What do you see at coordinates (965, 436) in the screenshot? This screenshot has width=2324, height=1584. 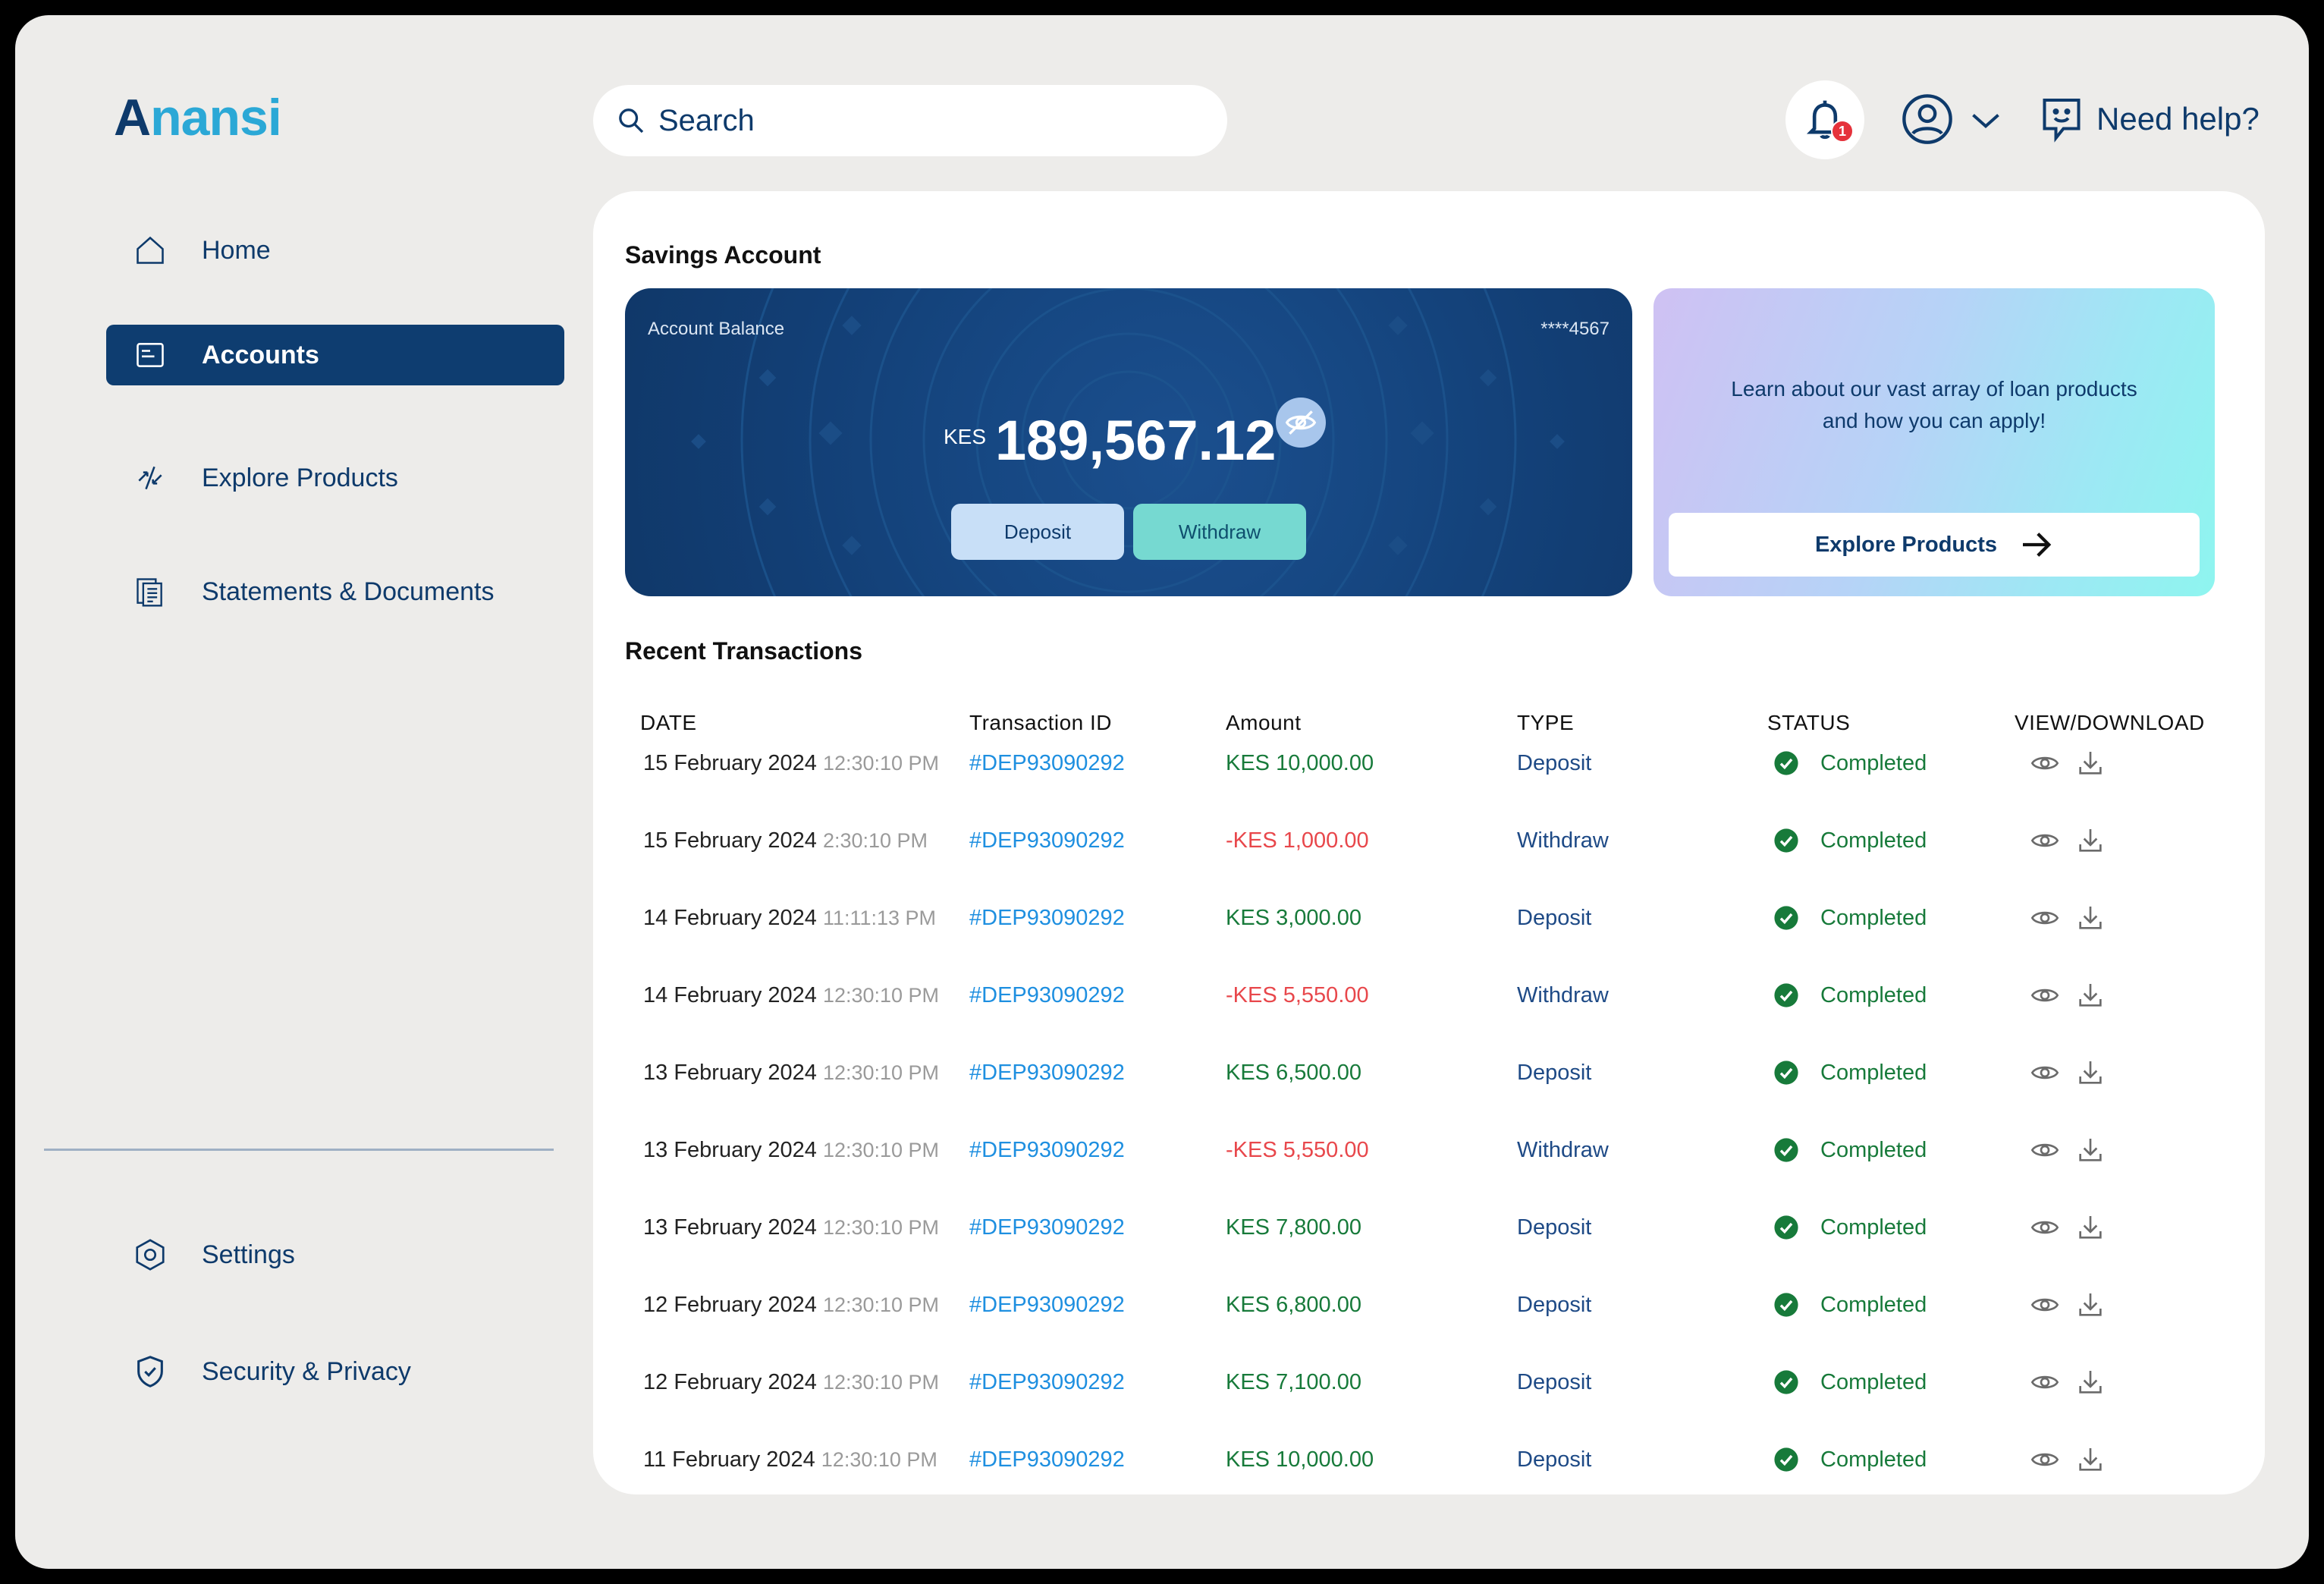 I see `balance-currency: KES` at bounding box center [965, 436].